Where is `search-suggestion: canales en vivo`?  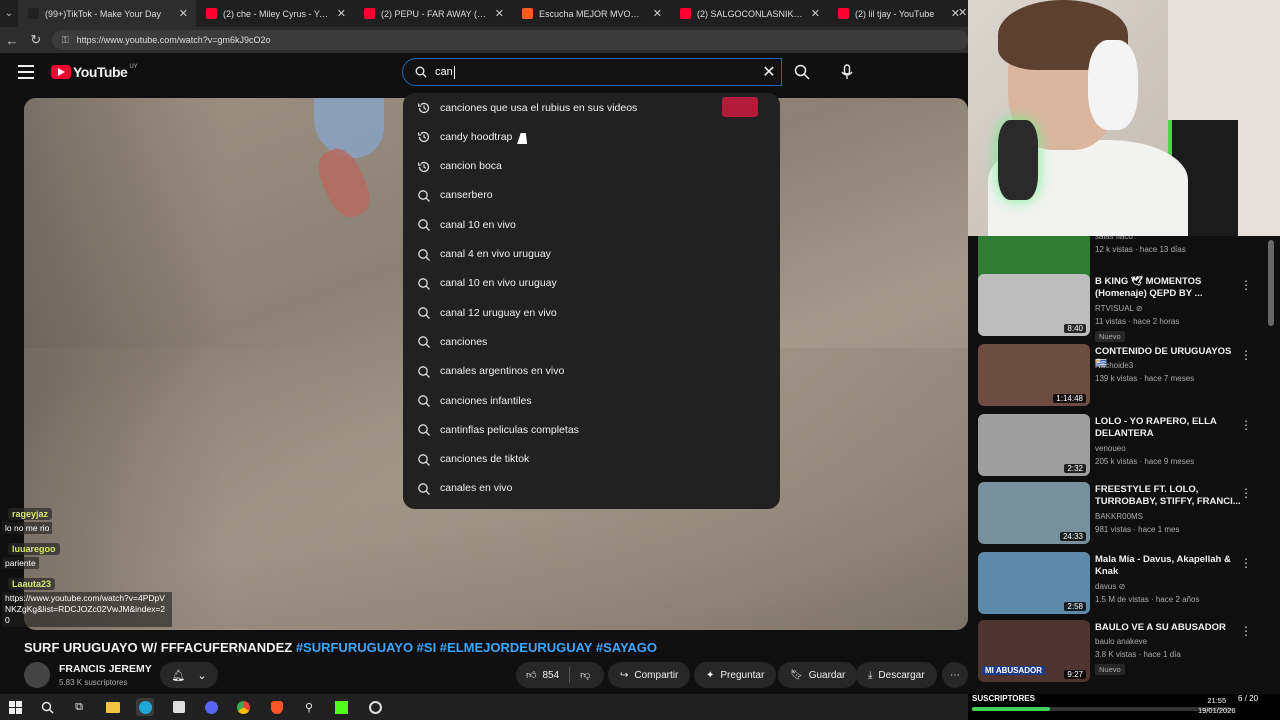 search-suggestion: canales en vivo is located at coordinates (591, 488).